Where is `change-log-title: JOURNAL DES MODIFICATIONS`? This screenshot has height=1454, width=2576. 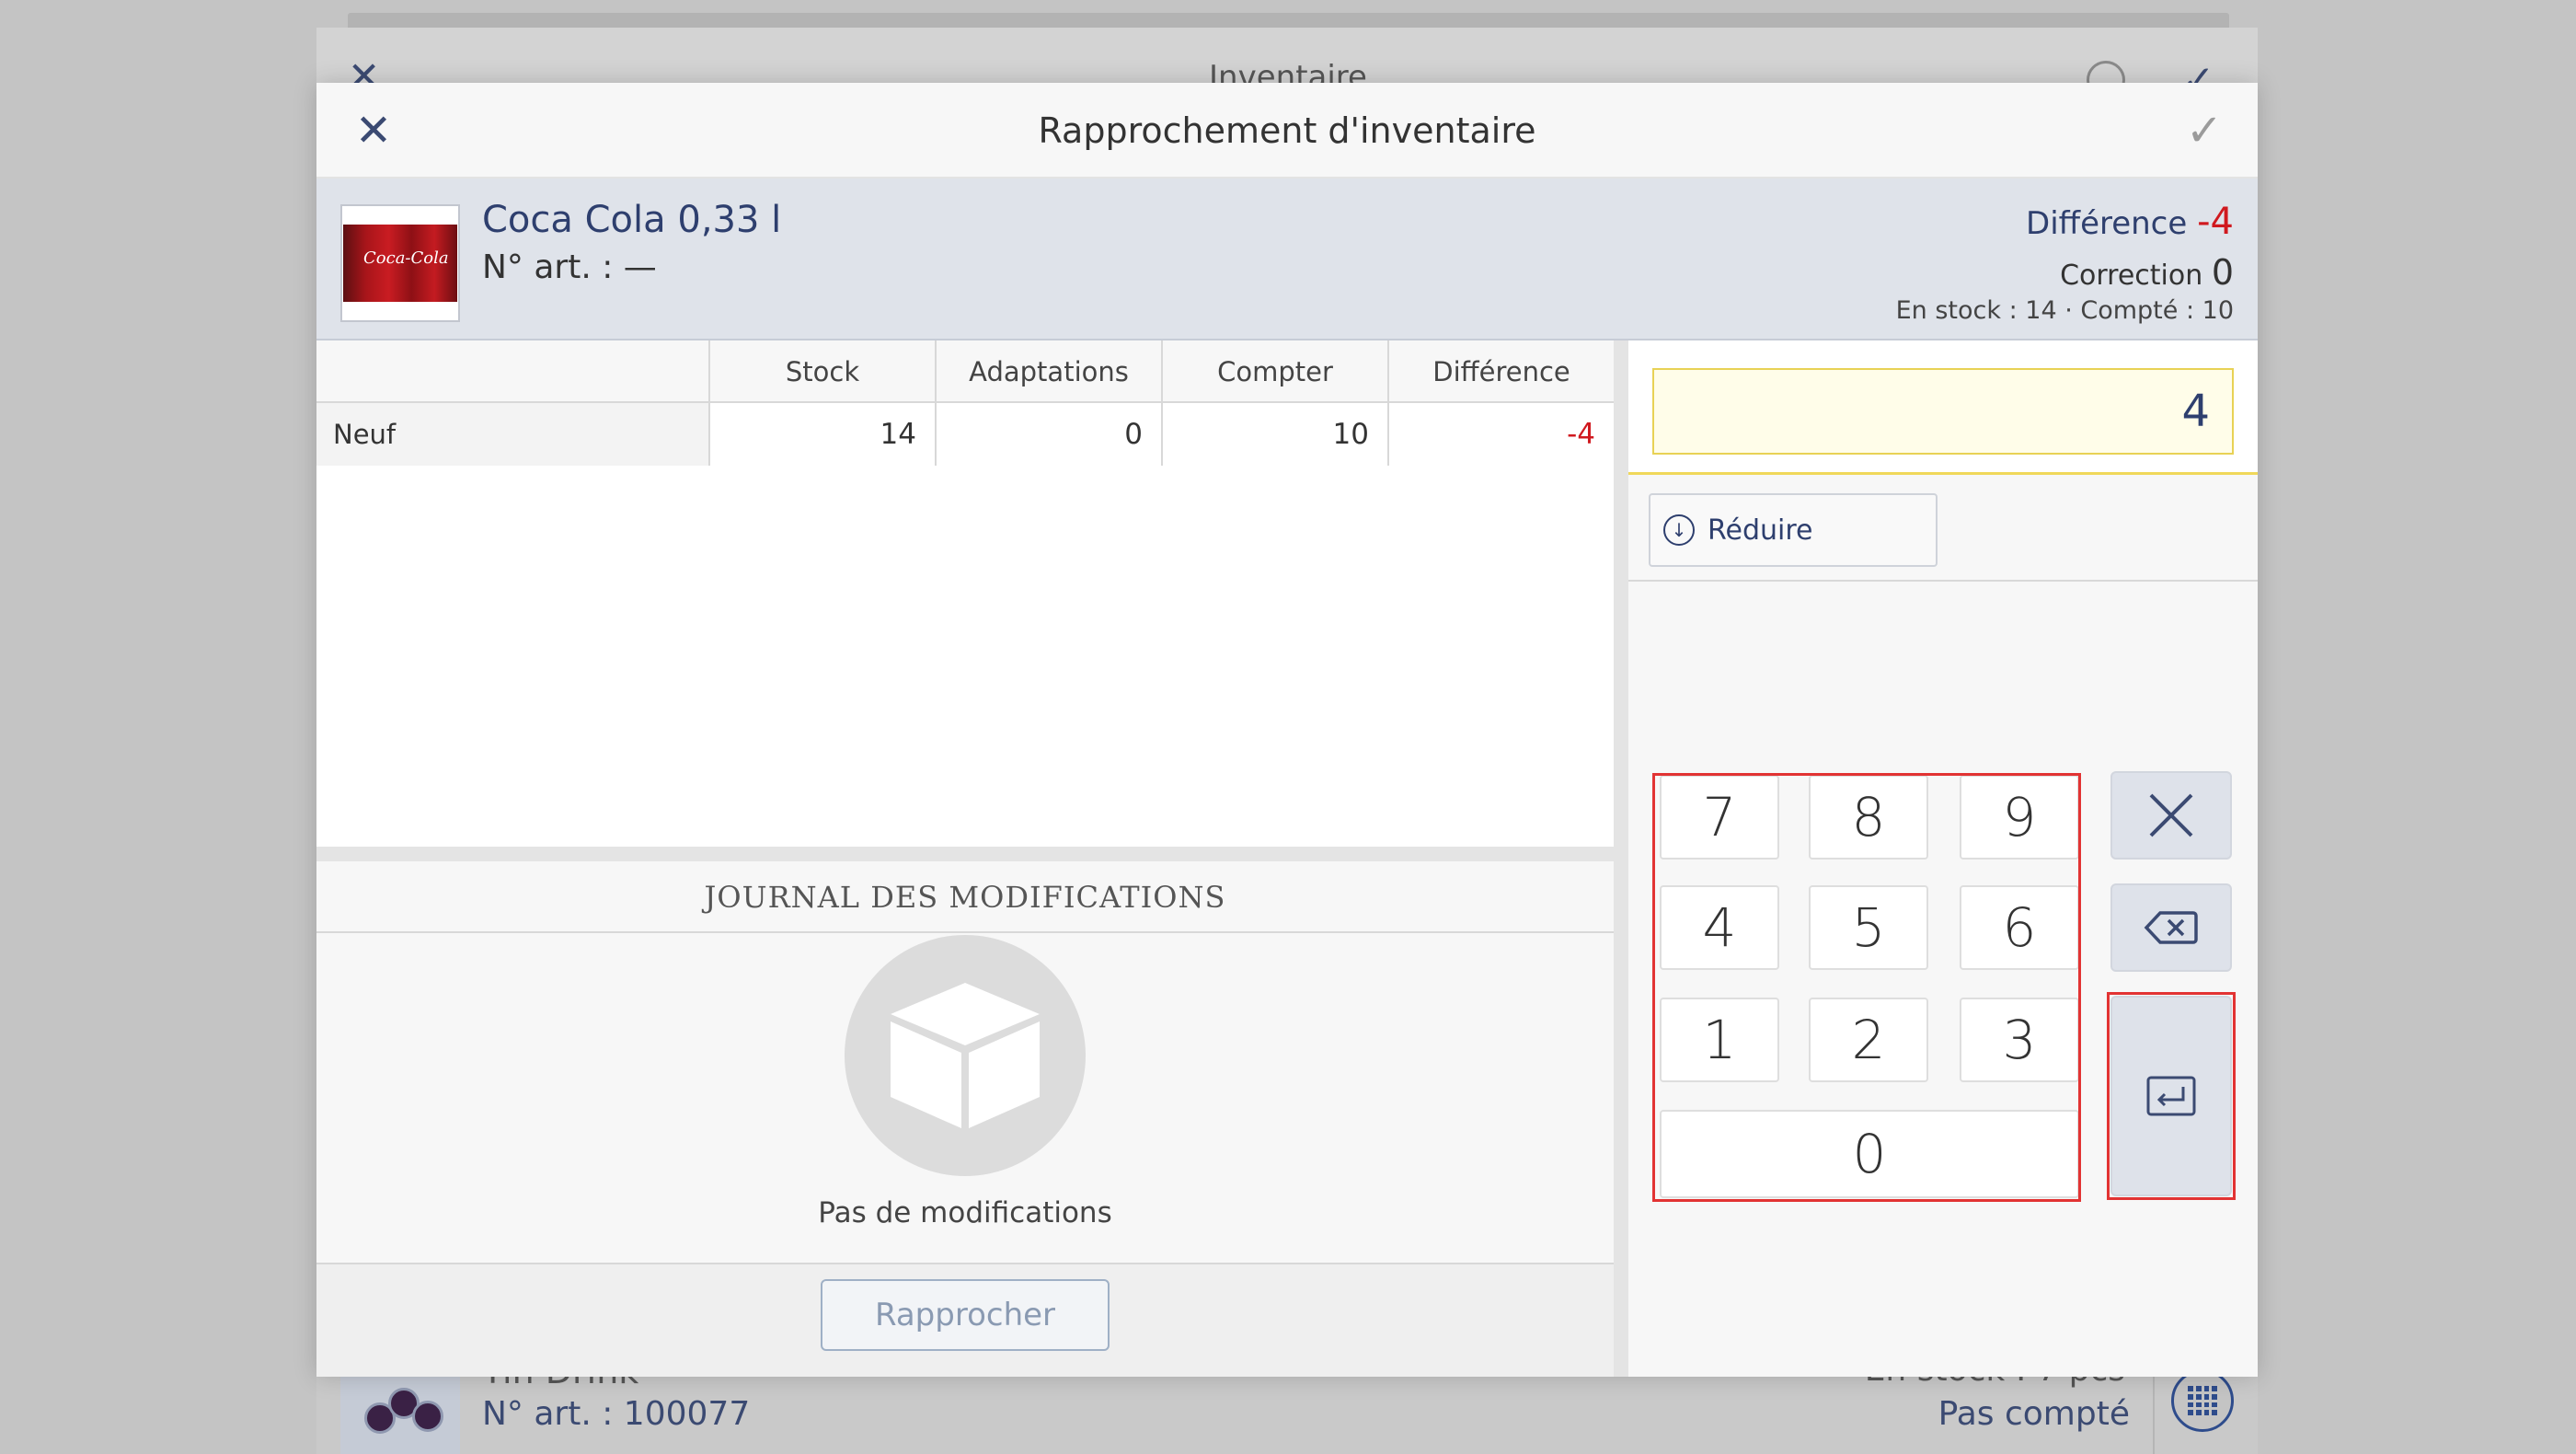
change-log-title: JOURNAL DES MODIFICATIONS is located at coordinates (965, 897).